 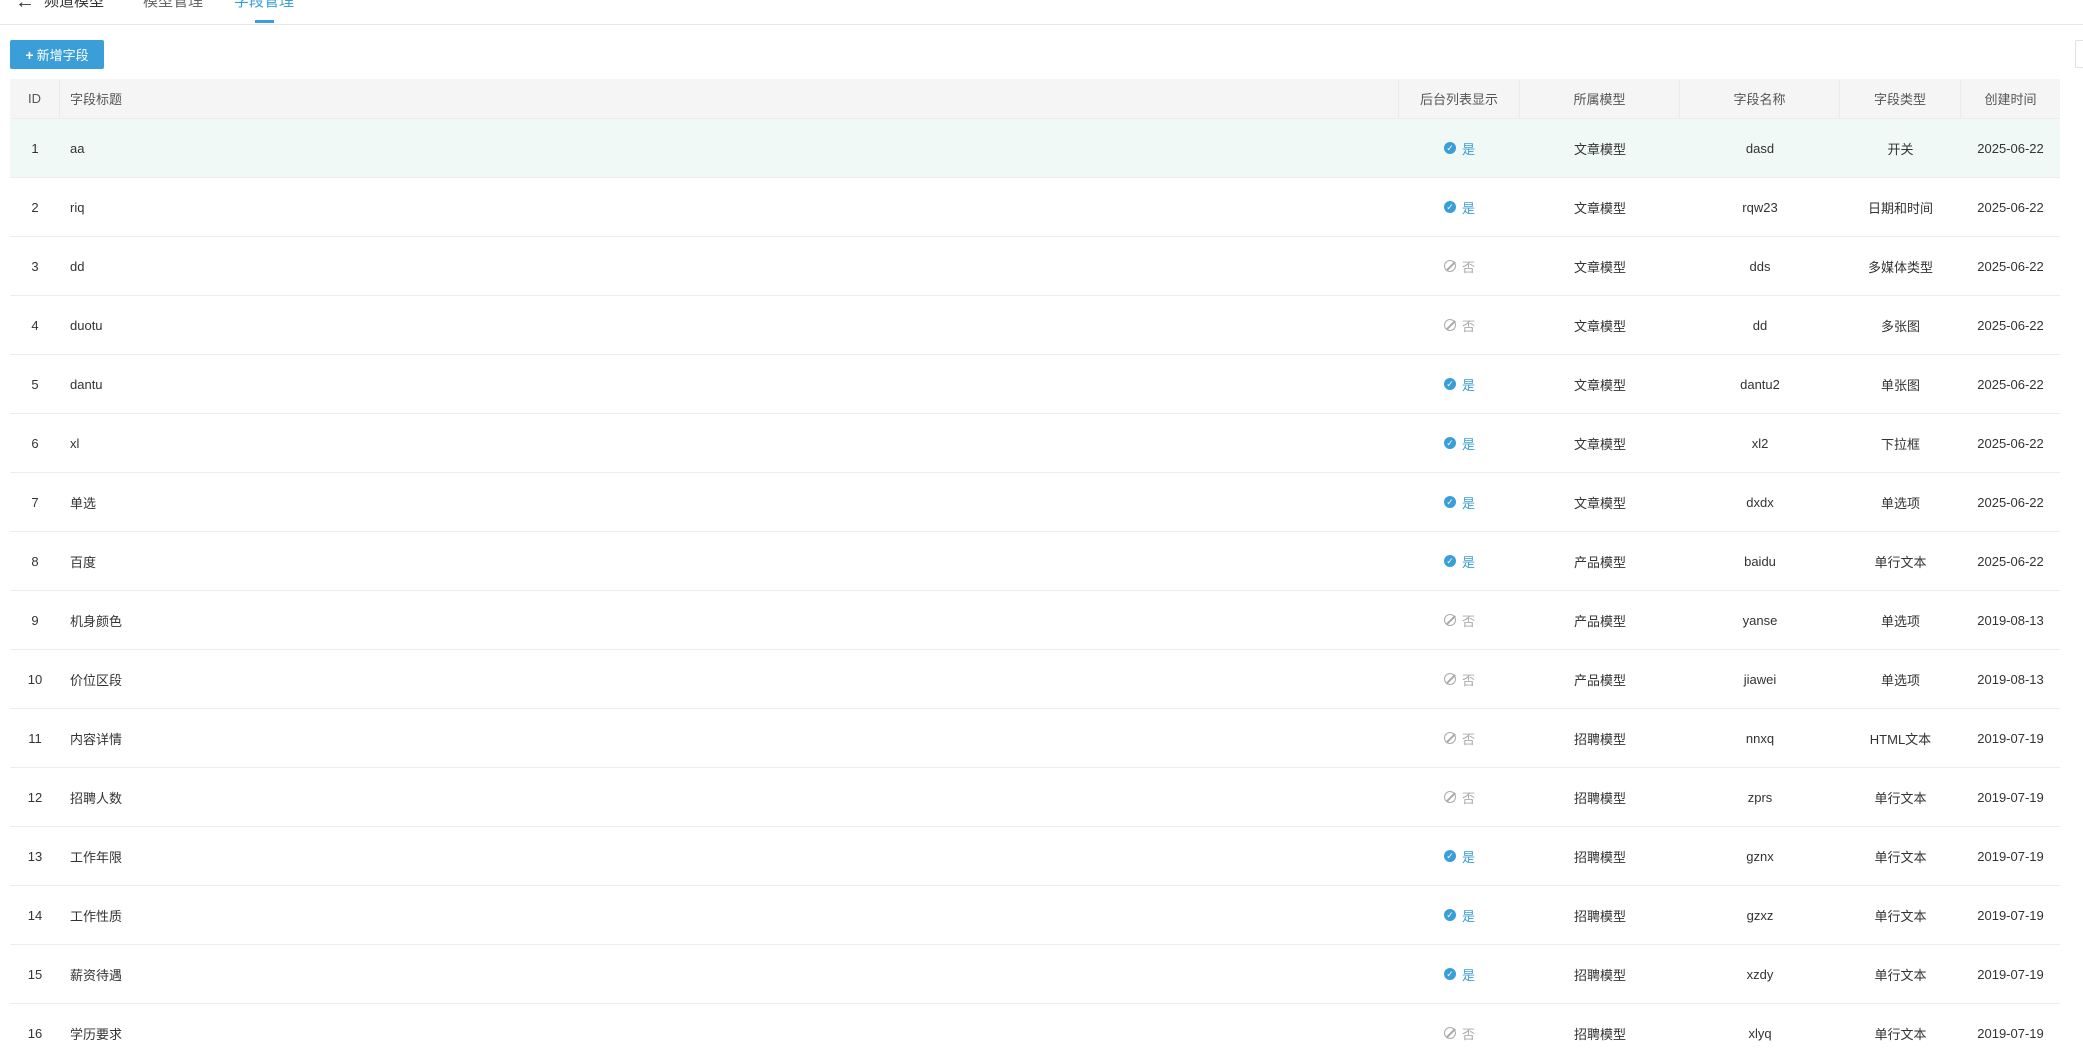 What do you see at coordinates (2010, 99) in the screenshot?
I see `header-time: 创建时间` at bounding box center [2010, 99].